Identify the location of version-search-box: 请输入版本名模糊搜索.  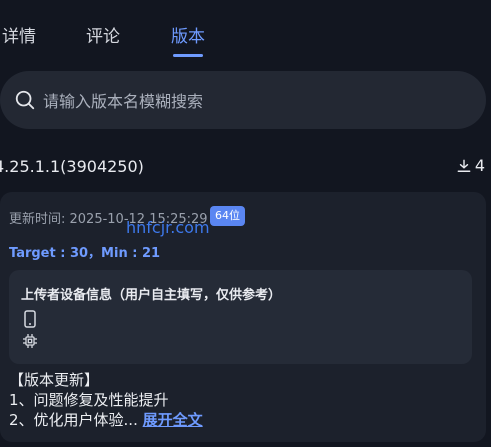
(243, 100).